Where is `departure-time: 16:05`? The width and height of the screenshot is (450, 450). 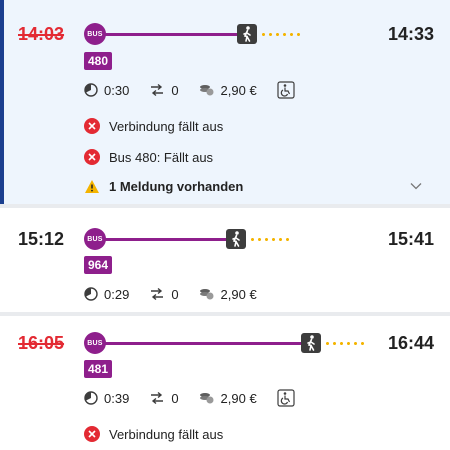
departure-time: 16:05 is located at coordinates (41, 343).